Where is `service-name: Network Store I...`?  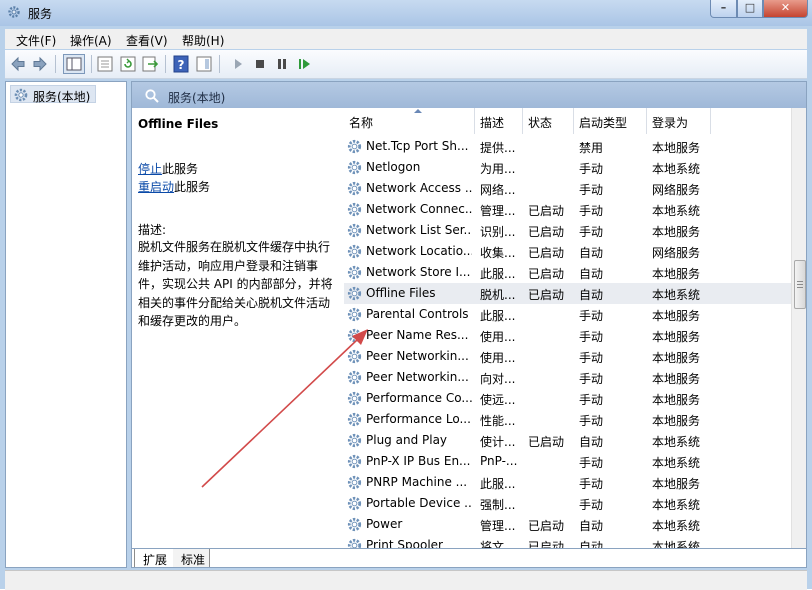
service-name: Network Store I... is located at coordinates (418, 272).